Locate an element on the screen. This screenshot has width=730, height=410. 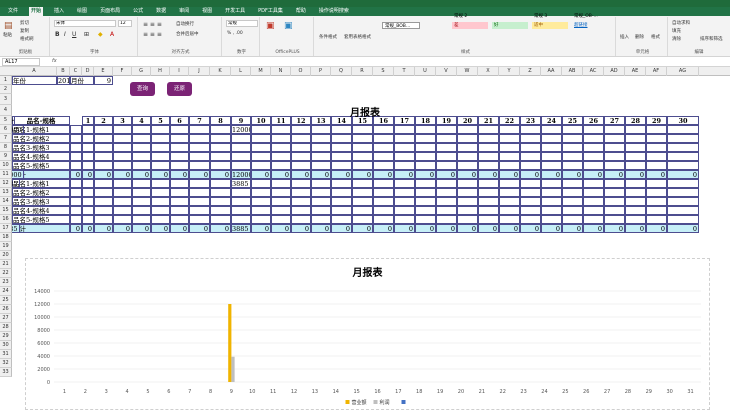
copy-button: 复制 is located at coordinates (24, 31).